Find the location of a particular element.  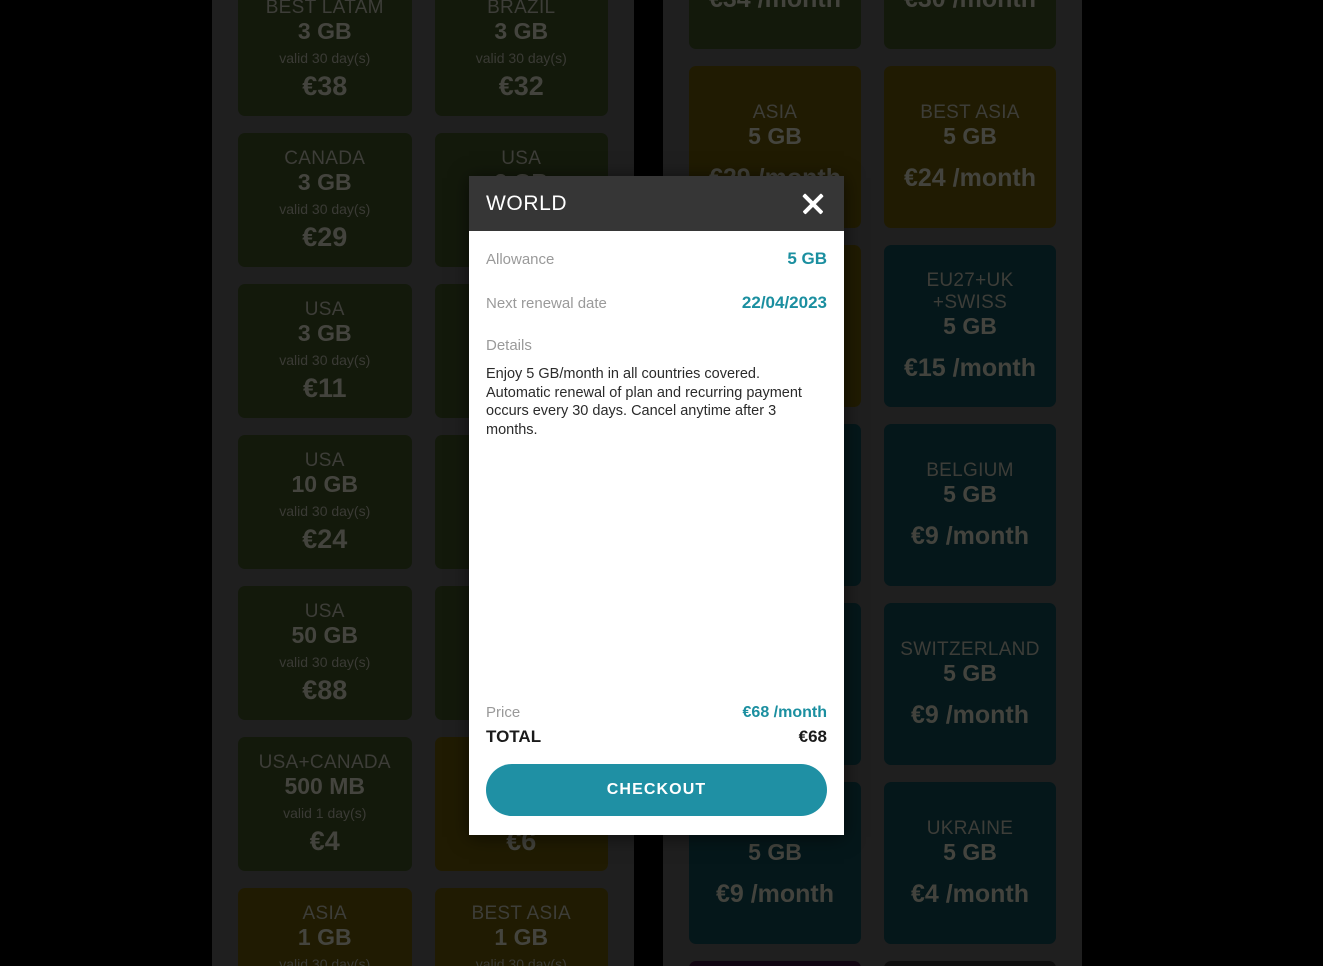

allowance-row: Allowance 5 GB is located at coordinates (656, 259).